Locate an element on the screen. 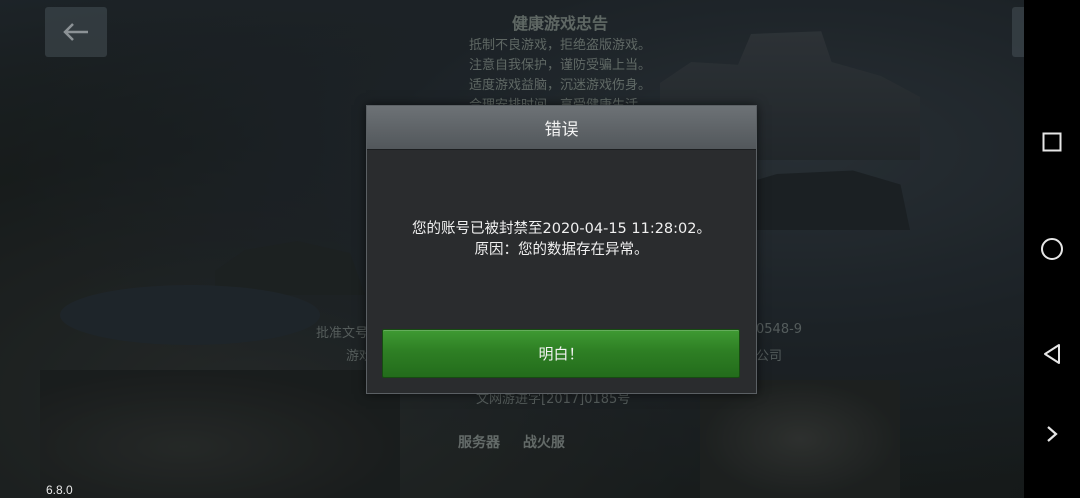  notice-line: 抵制不良游戏，拒绝盗版游戏。 is located at coordinates (559, 45).